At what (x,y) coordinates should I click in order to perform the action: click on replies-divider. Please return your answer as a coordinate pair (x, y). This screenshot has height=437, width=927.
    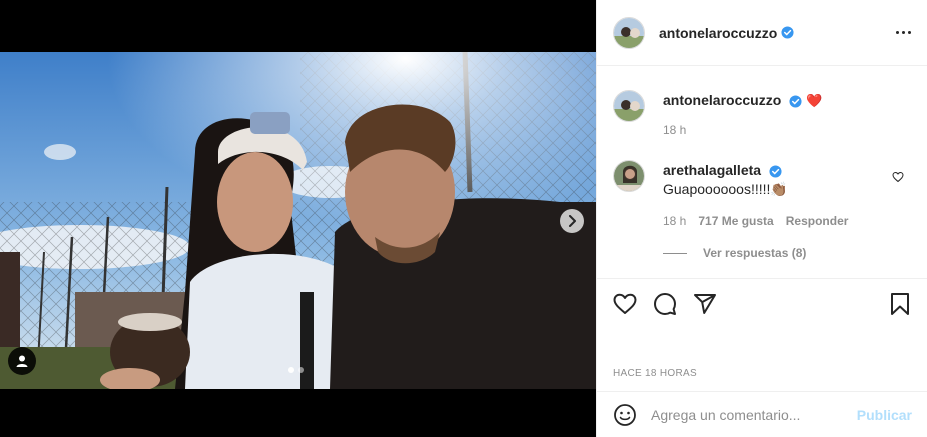
    Looking at the image, I should click on (675, 253).